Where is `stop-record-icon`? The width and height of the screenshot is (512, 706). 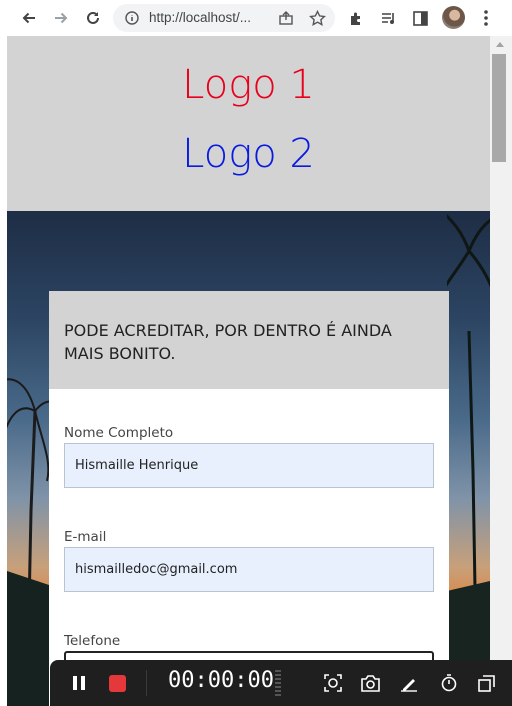
stop-record-icon is located at coordinates (117, 683).